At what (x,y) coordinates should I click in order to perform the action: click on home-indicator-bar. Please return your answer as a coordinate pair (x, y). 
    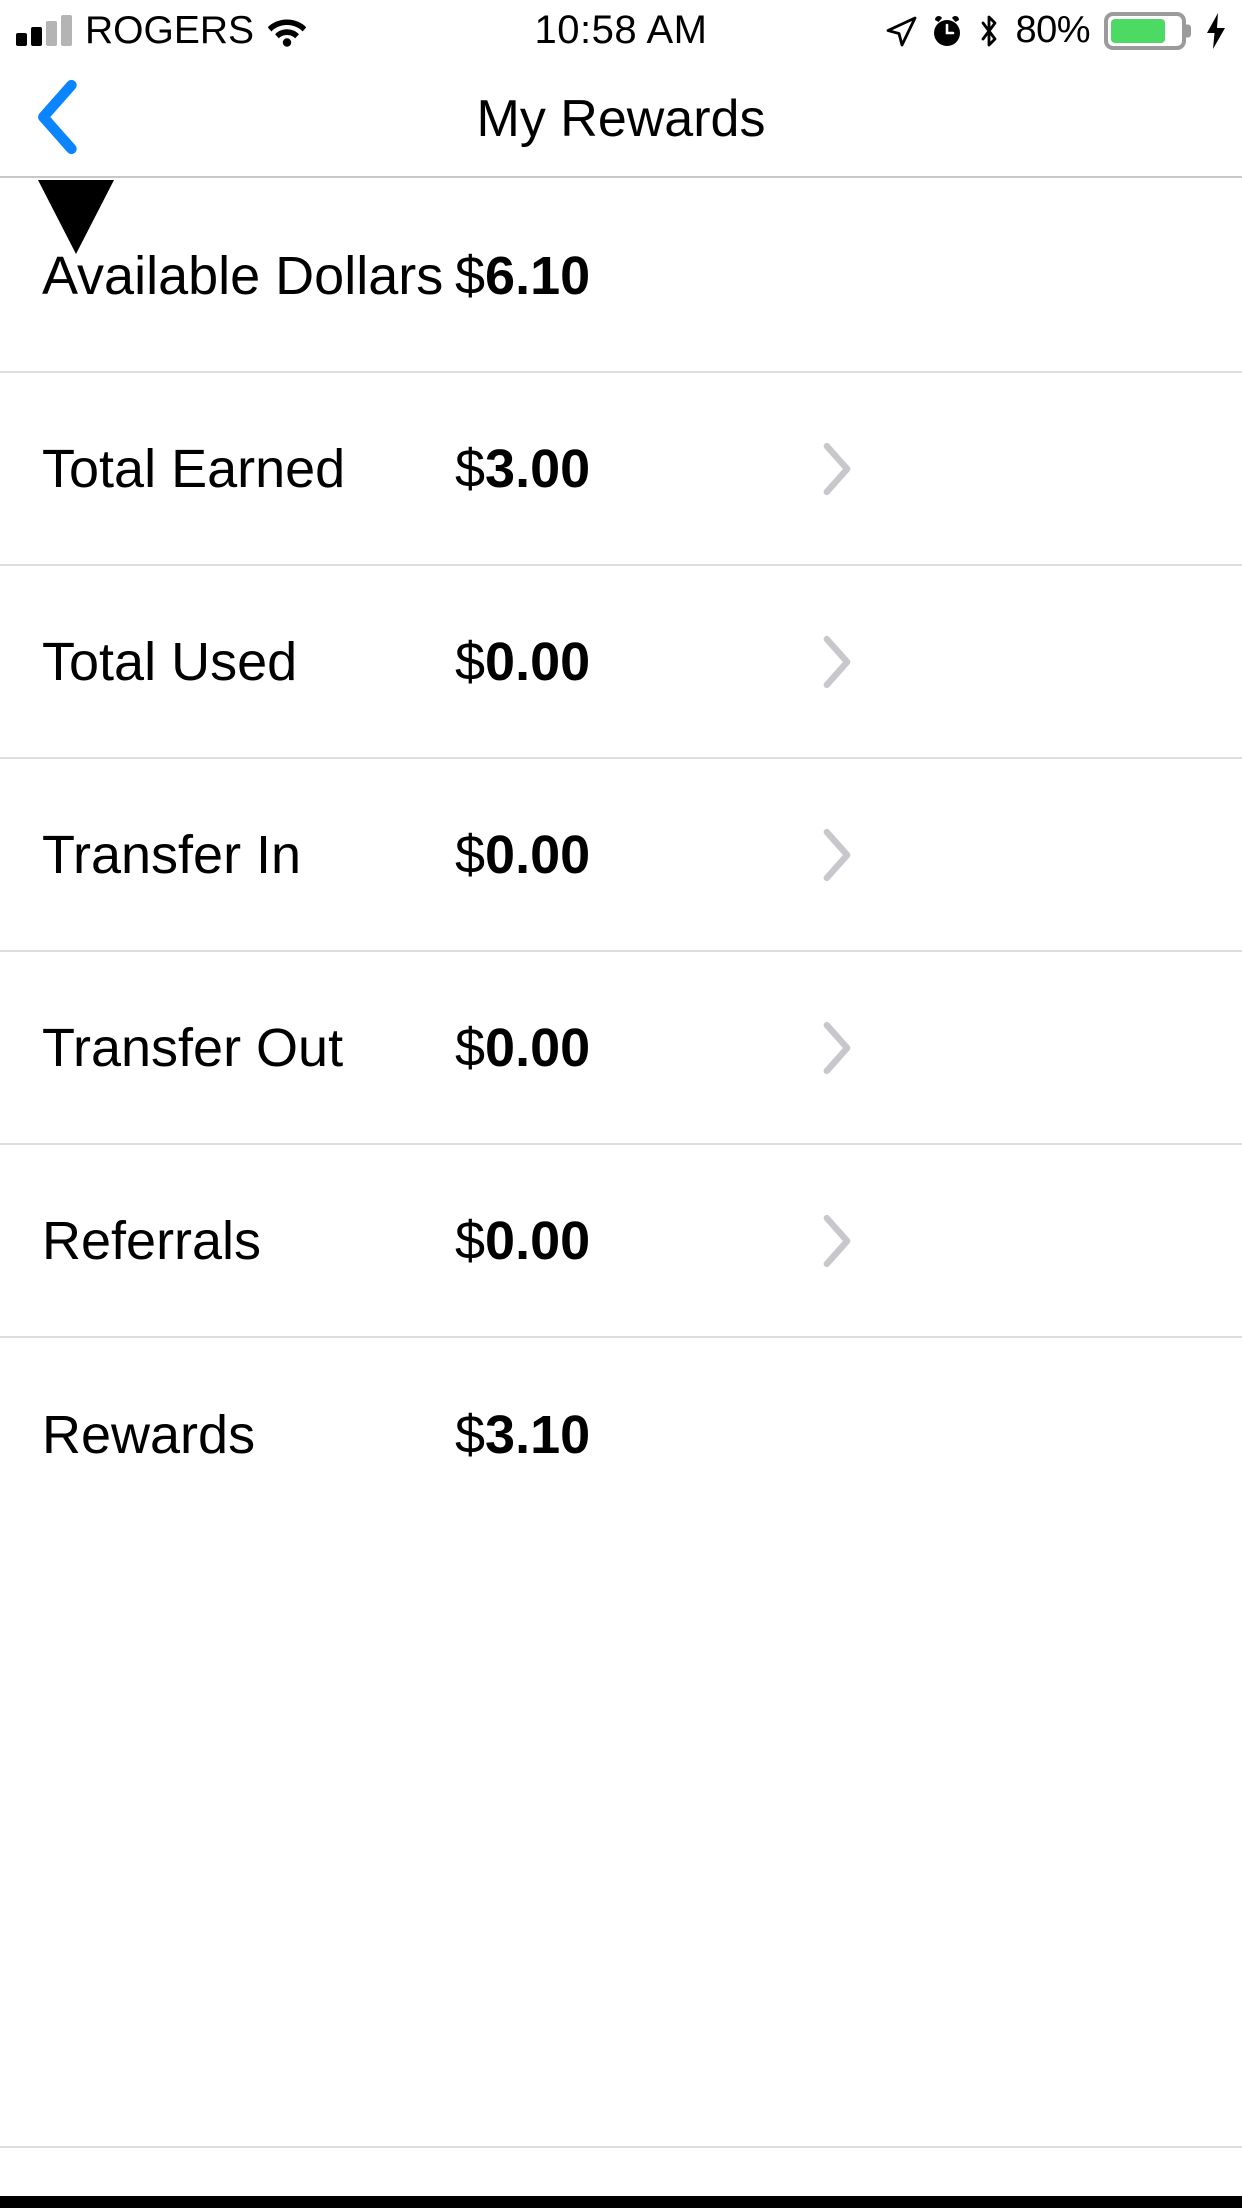
    Looking at the image, I should click on (621, 2202).